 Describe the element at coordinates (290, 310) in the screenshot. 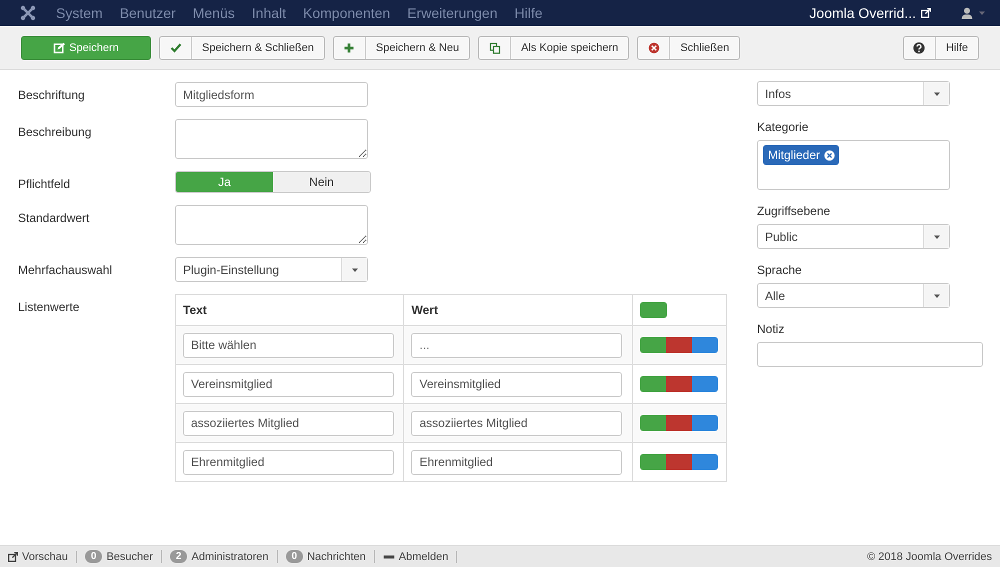

I see `column-header: Text` at that location.